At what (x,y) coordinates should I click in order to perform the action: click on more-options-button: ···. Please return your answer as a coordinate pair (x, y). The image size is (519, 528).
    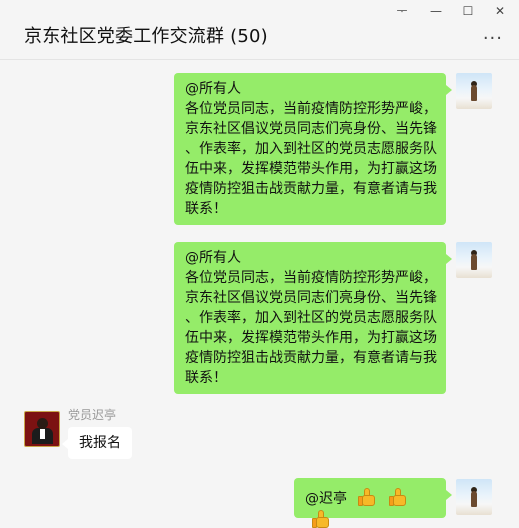
    Looking at the image, I should click on (493, 38).